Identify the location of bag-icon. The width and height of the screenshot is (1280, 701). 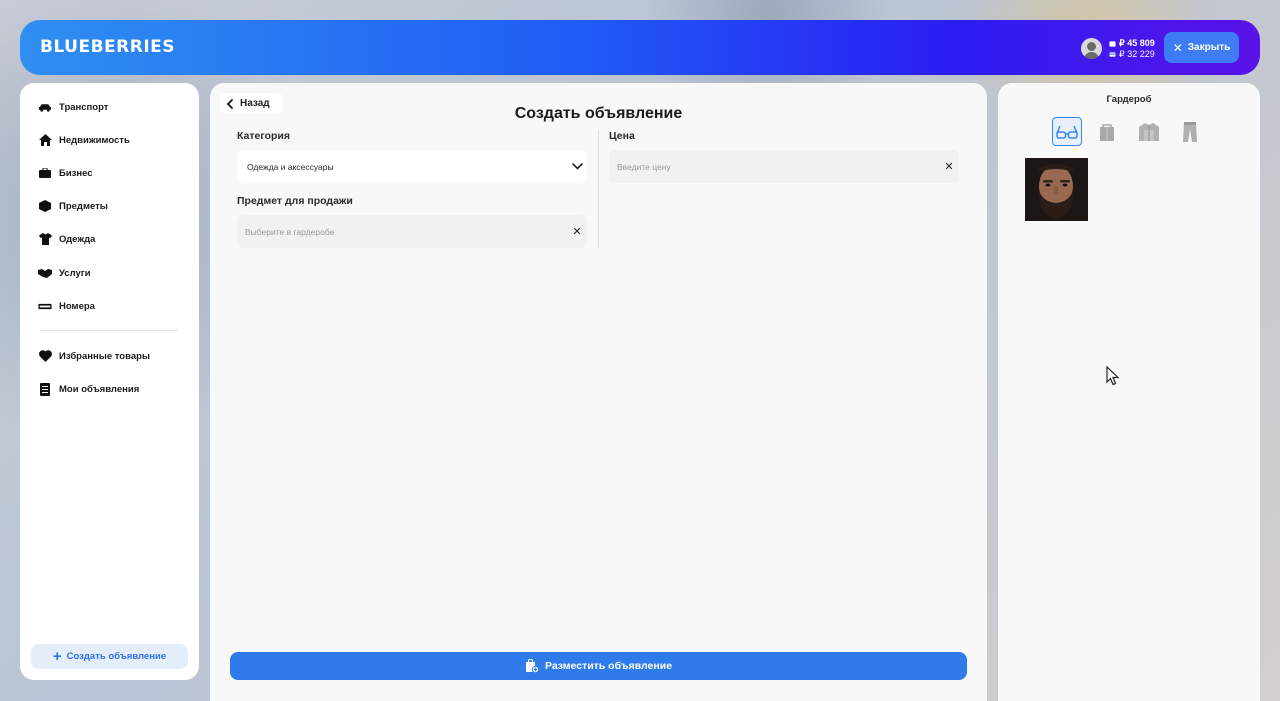
(1107, 132).